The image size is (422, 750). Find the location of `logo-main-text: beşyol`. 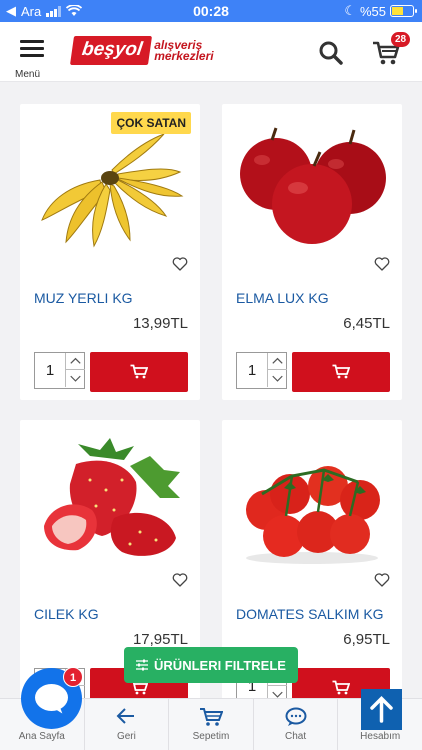

logo-main-text: beşyol is located at coordinates (111, 50).